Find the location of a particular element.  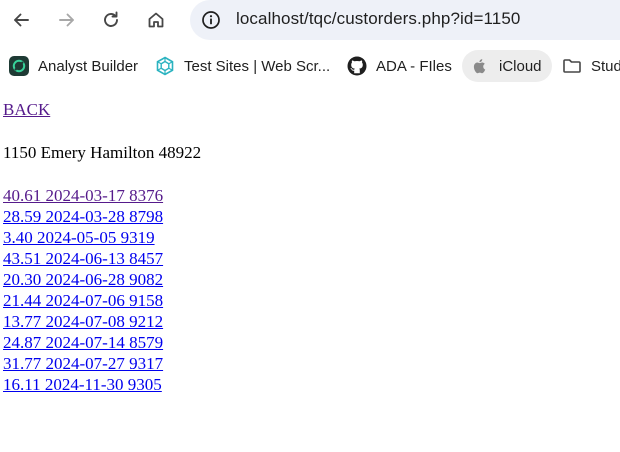

list-item: 13.77 2024-07-08 9212 is located at coordinates (83, 321).